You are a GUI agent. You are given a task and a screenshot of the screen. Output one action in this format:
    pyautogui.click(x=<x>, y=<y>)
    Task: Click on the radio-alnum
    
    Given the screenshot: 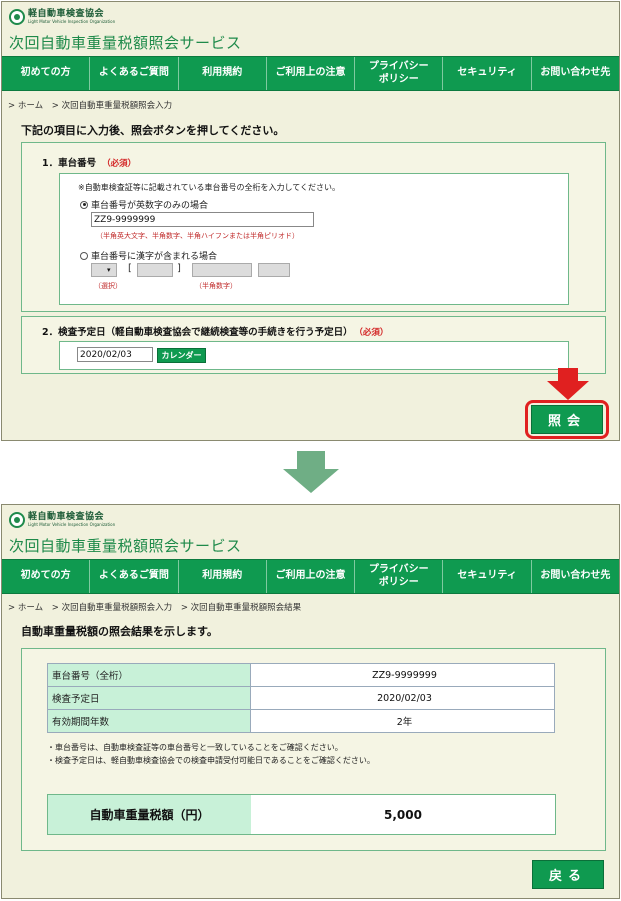 What is the action you would take?
    pyautogui.click(x=84, y=204)
    